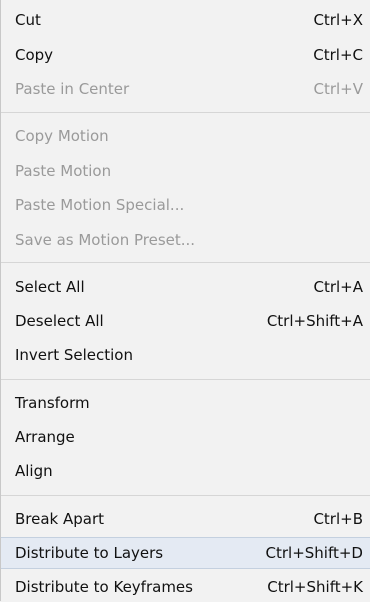 The image size is (370, 602). I want to click on menu-item-label: Align, so click(34, 471).